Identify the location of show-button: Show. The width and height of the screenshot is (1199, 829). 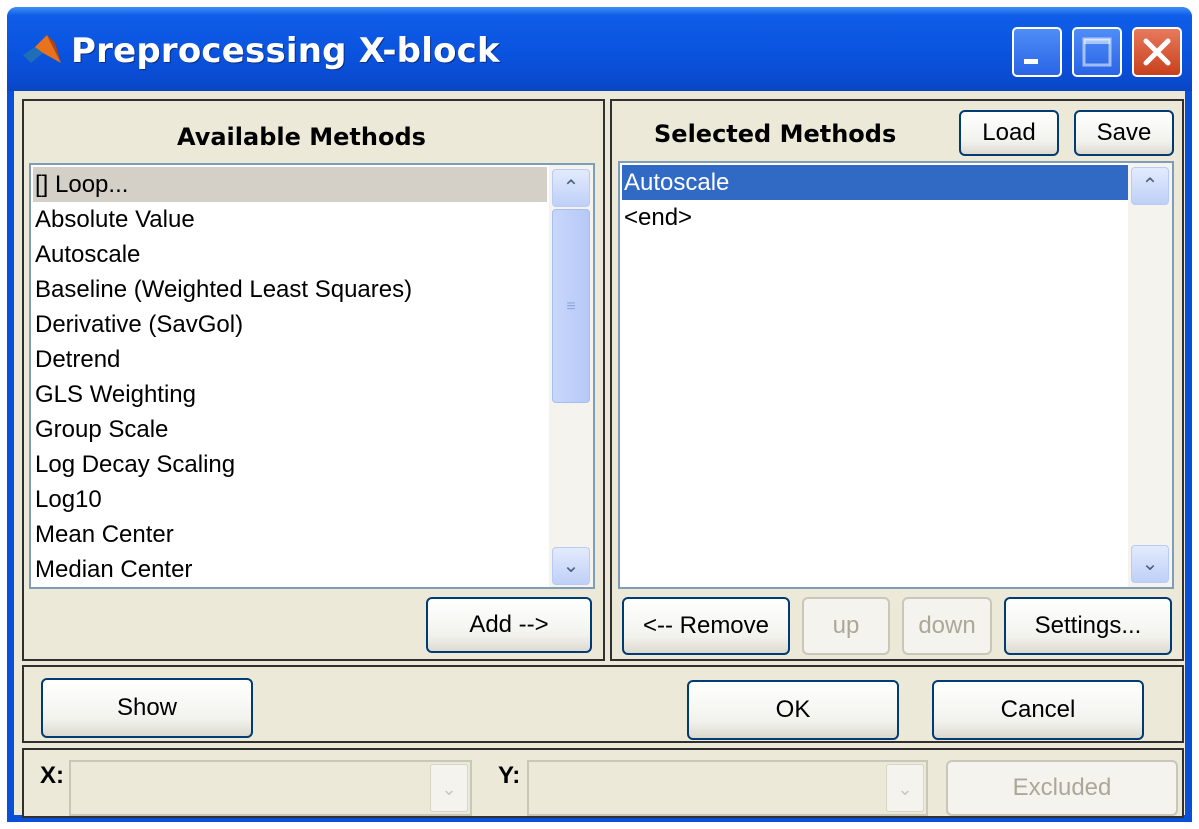
(147, 708).